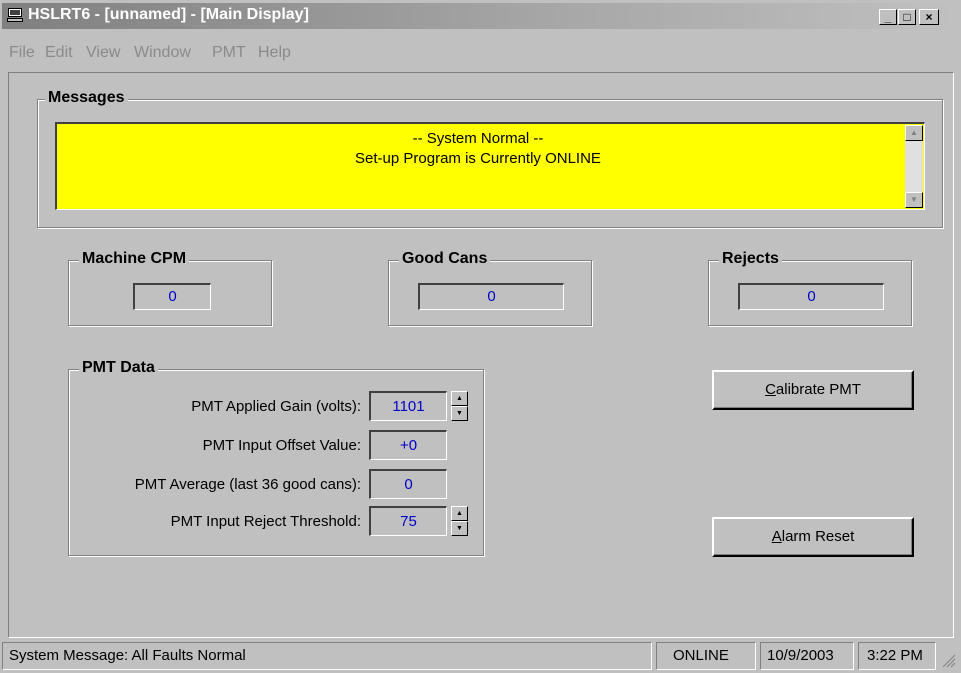 The image size is (961, 673). I want to click on message-scrollbar: ▲ ▼, so click(914, 166).